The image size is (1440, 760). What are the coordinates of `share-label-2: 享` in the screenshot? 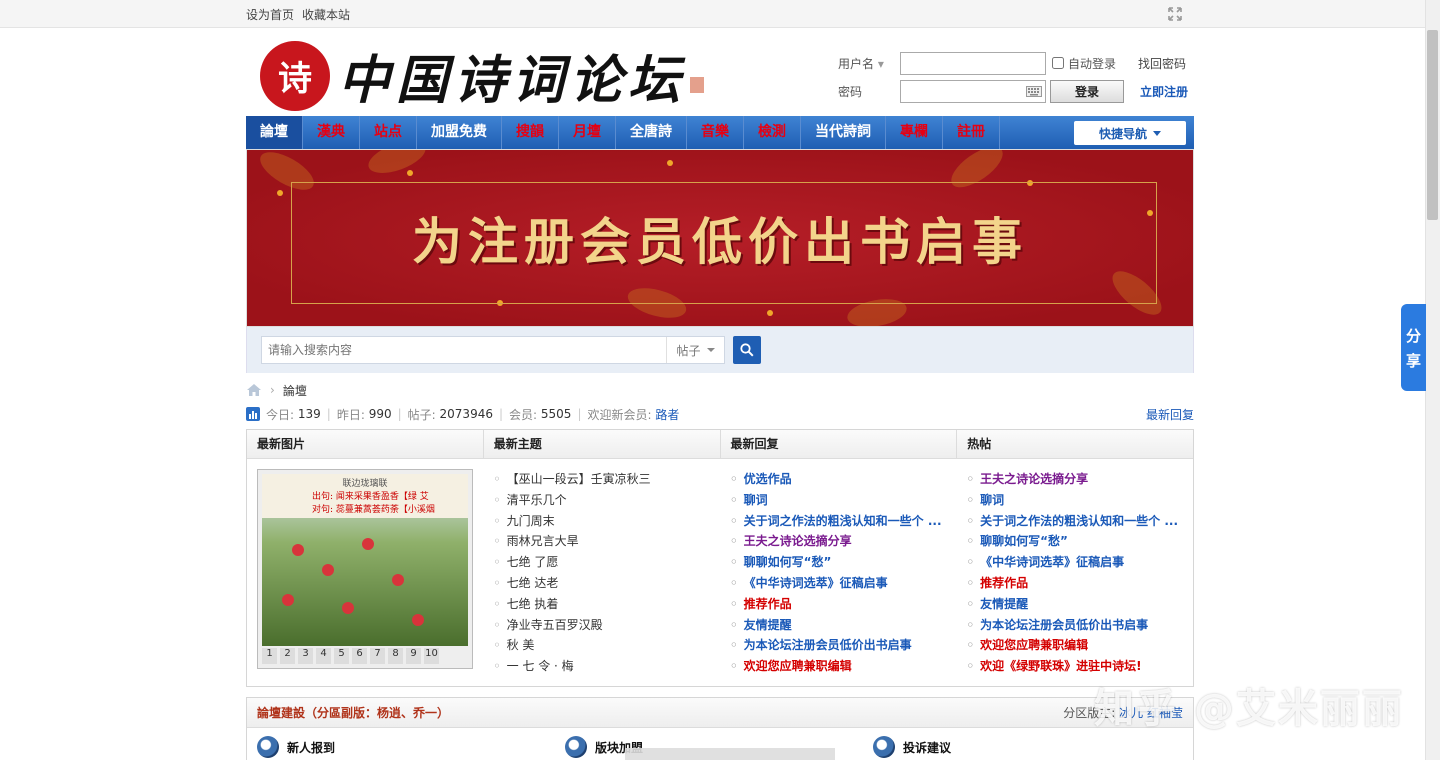 It's located at (1413, 360).